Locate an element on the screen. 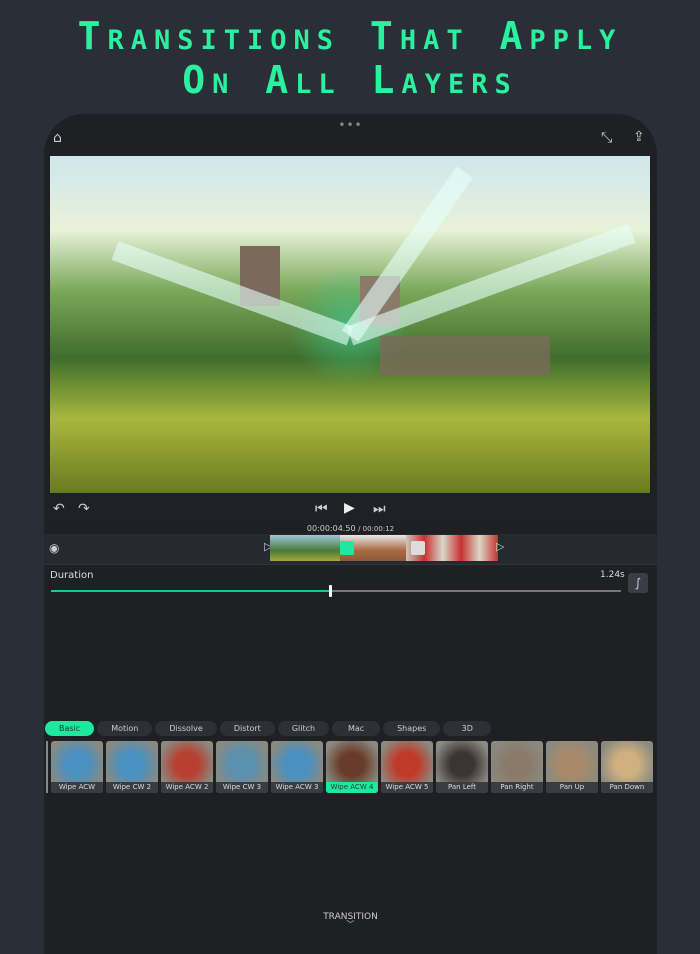 The width and height of the screenshot is (700, 954). headline-line-1: Transitions That Apply is located at coordinates (350, 36).